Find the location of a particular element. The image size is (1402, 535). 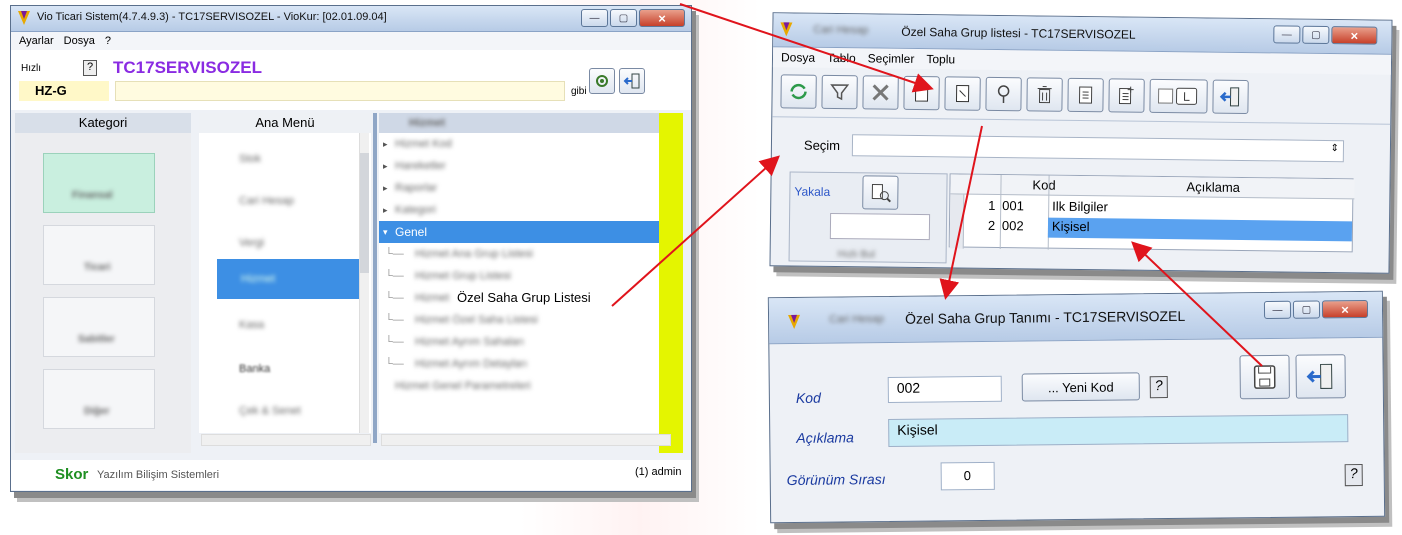

tree-header: Hizmet is located at coordinates (520, 123).